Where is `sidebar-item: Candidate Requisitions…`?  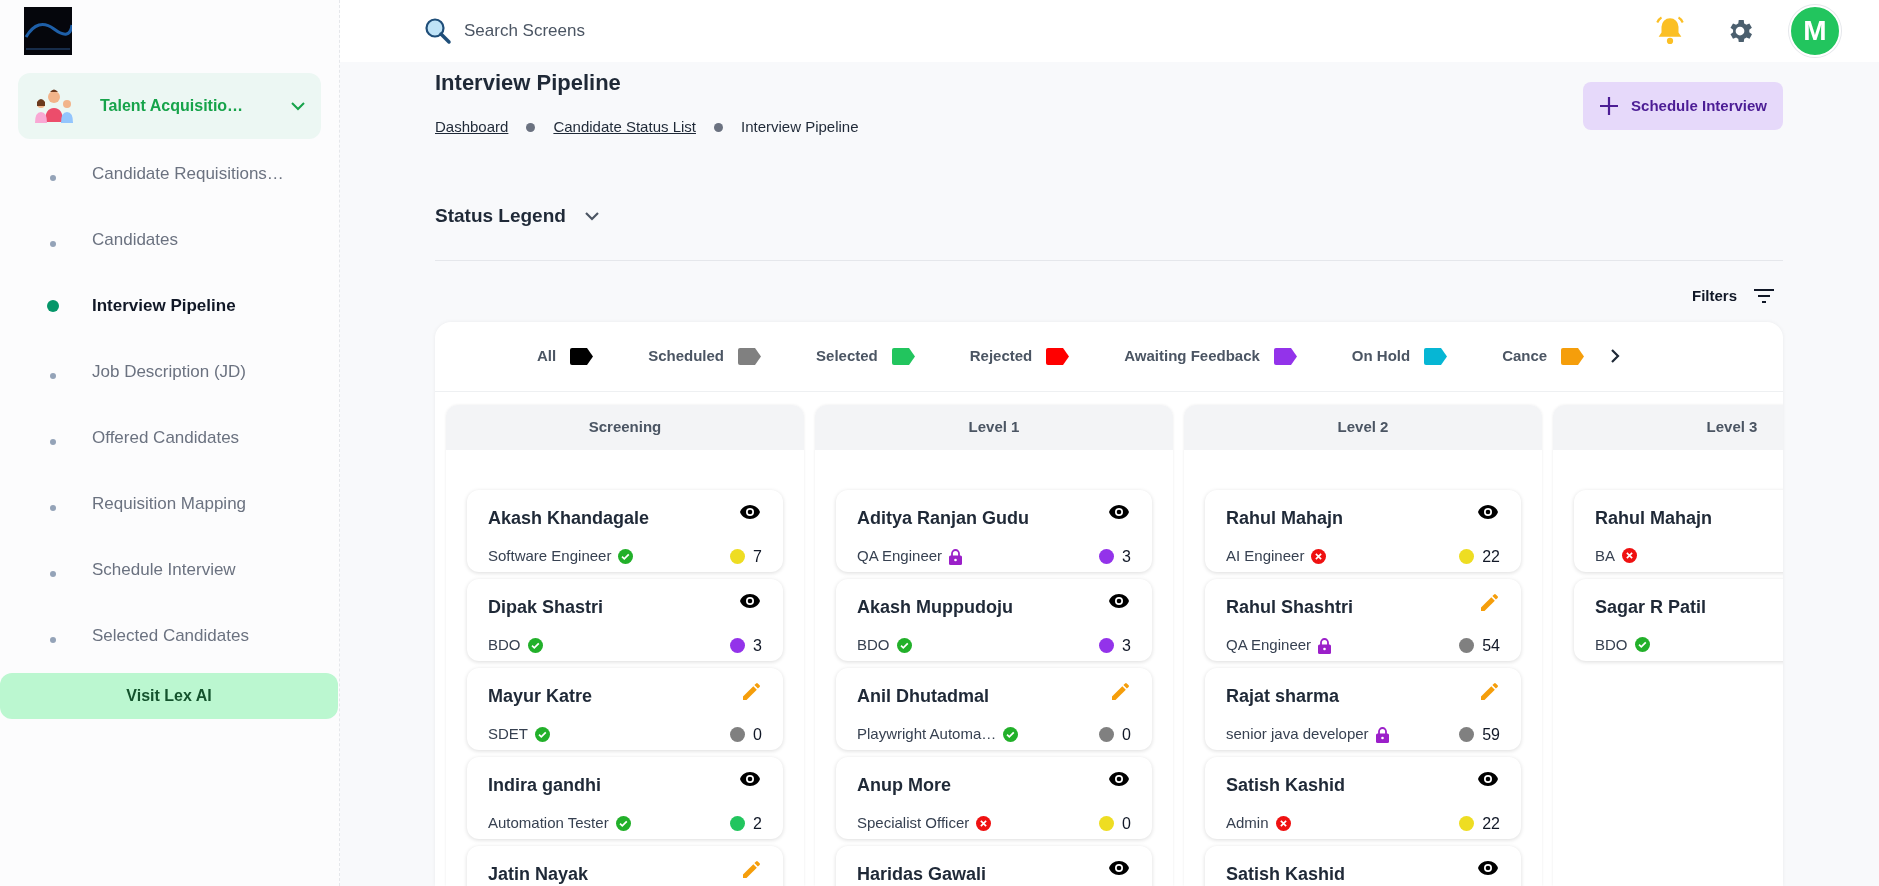
sidebar-item: Candidate Requisitions… is located at coordinates (169, 174).